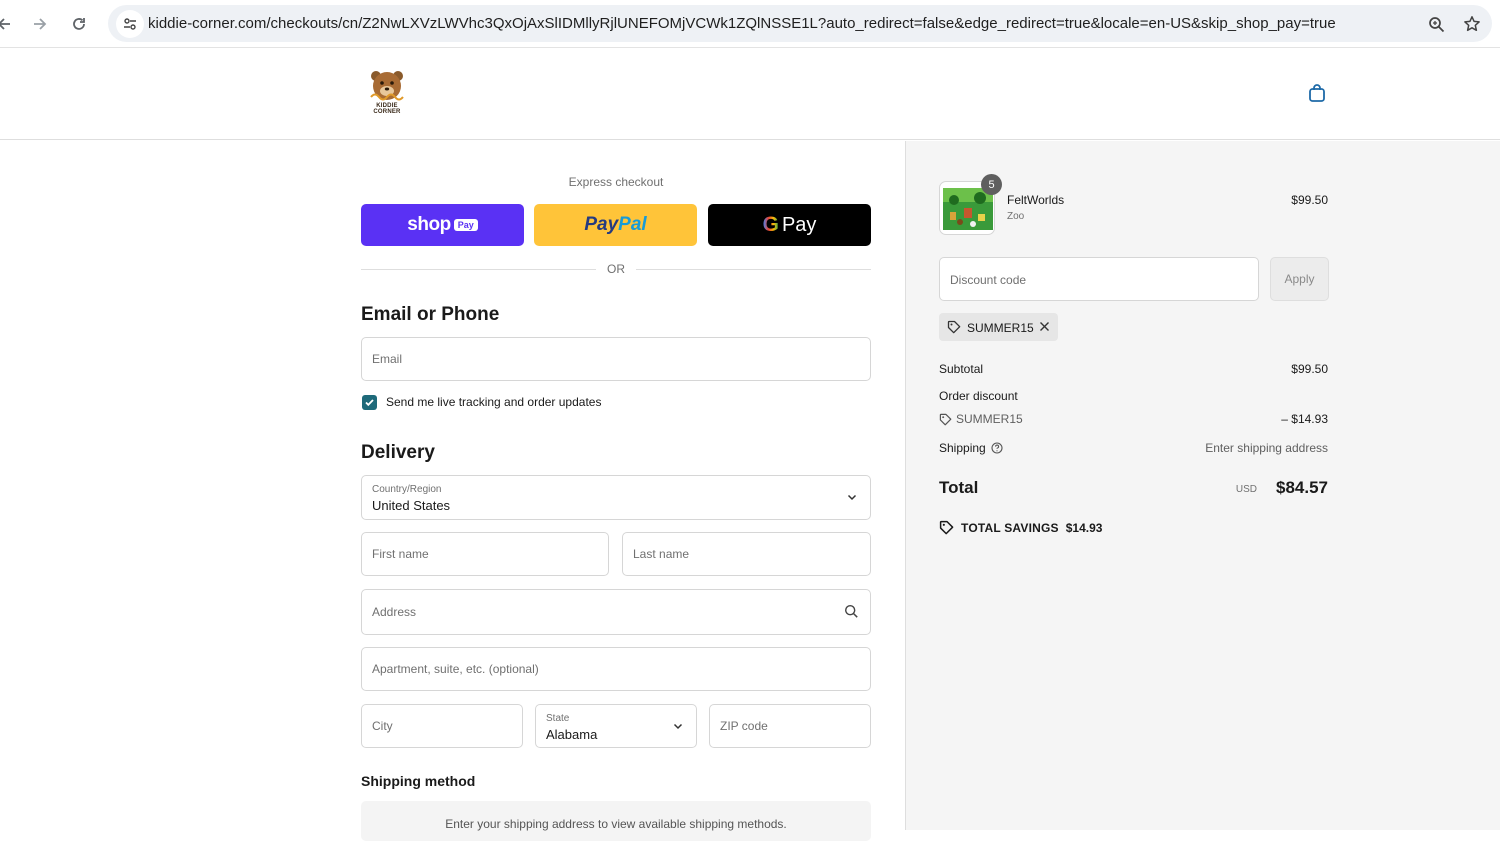  I want to click on paypal-word-pay: Pay, so click(601, 224).